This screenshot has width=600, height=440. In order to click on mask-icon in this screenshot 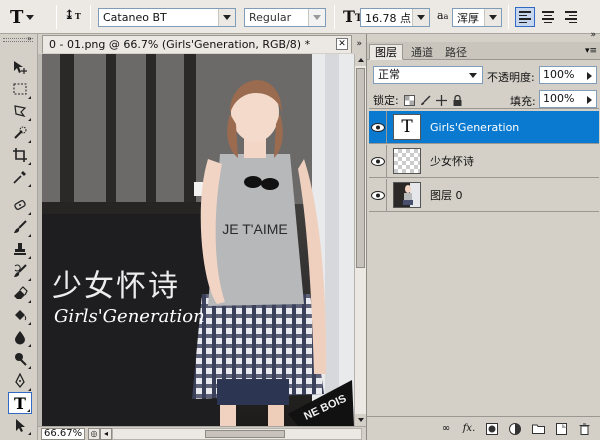, I will do `click(492, 429)`.